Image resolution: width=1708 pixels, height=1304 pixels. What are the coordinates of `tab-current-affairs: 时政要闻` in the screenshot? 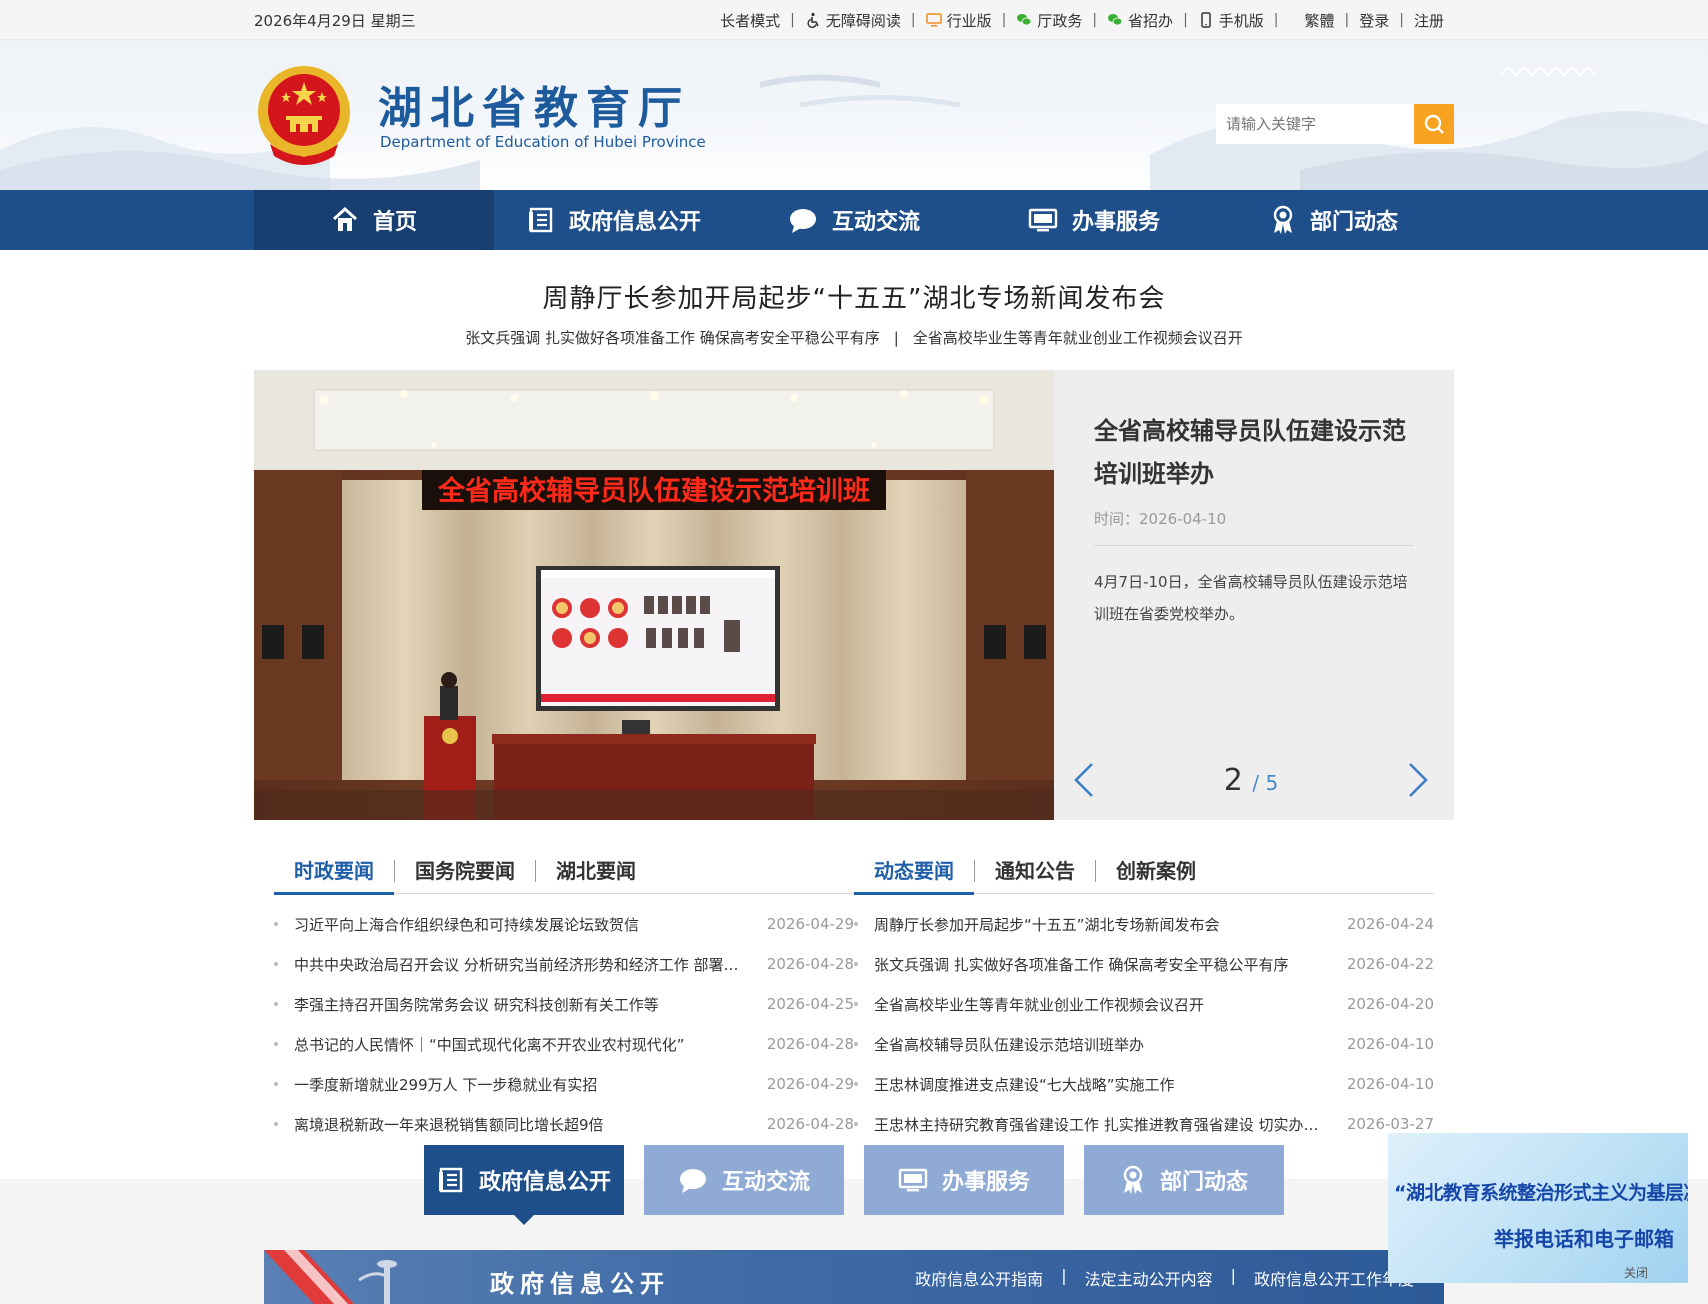 It's located at (334, 871).